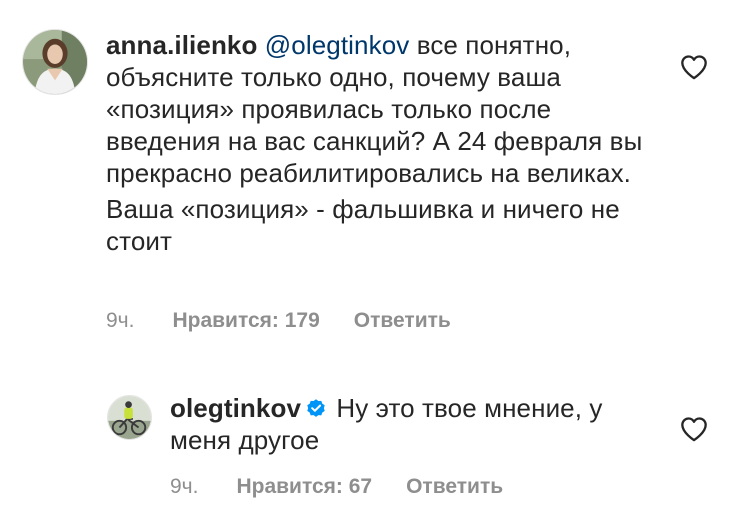 The width and height of the screenshot is (750, 529). What do you see at coordinates (304, 487) in the screenshot?
I see `comment-likes-count: Нравится: 67` at bounding box center [304, 487].